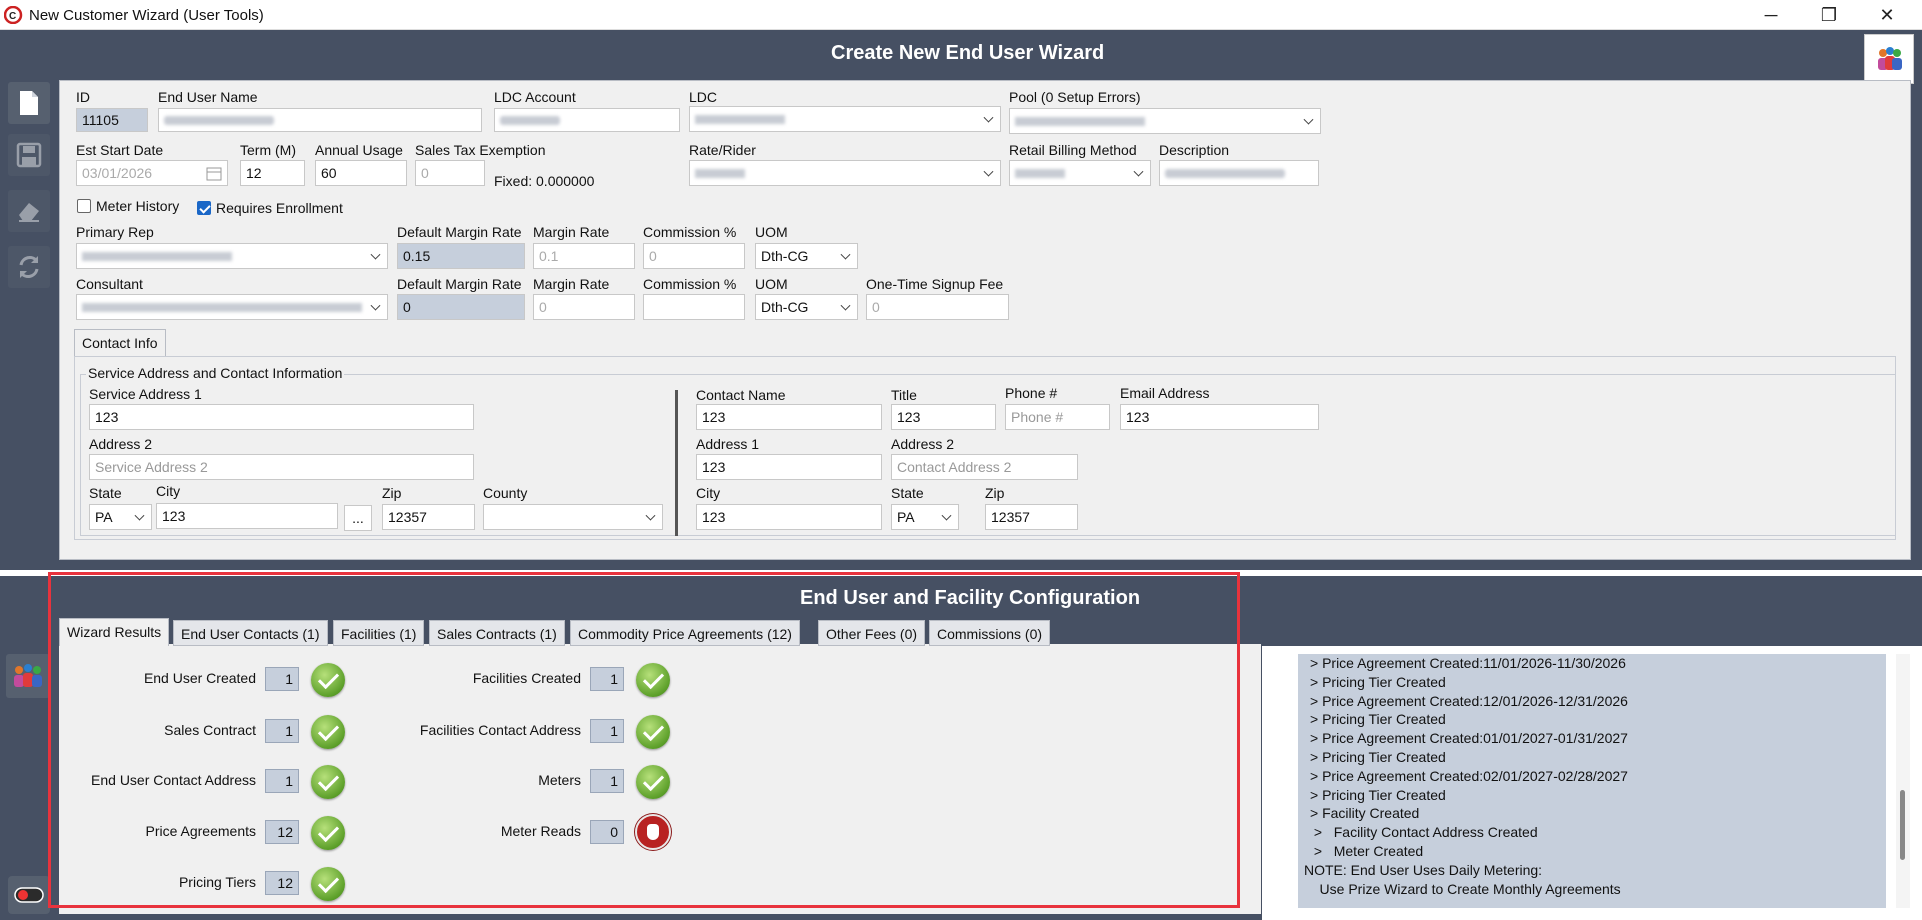 The image size is (1922, 920). I want to click on close-button: ✕, so click(1887, 15).